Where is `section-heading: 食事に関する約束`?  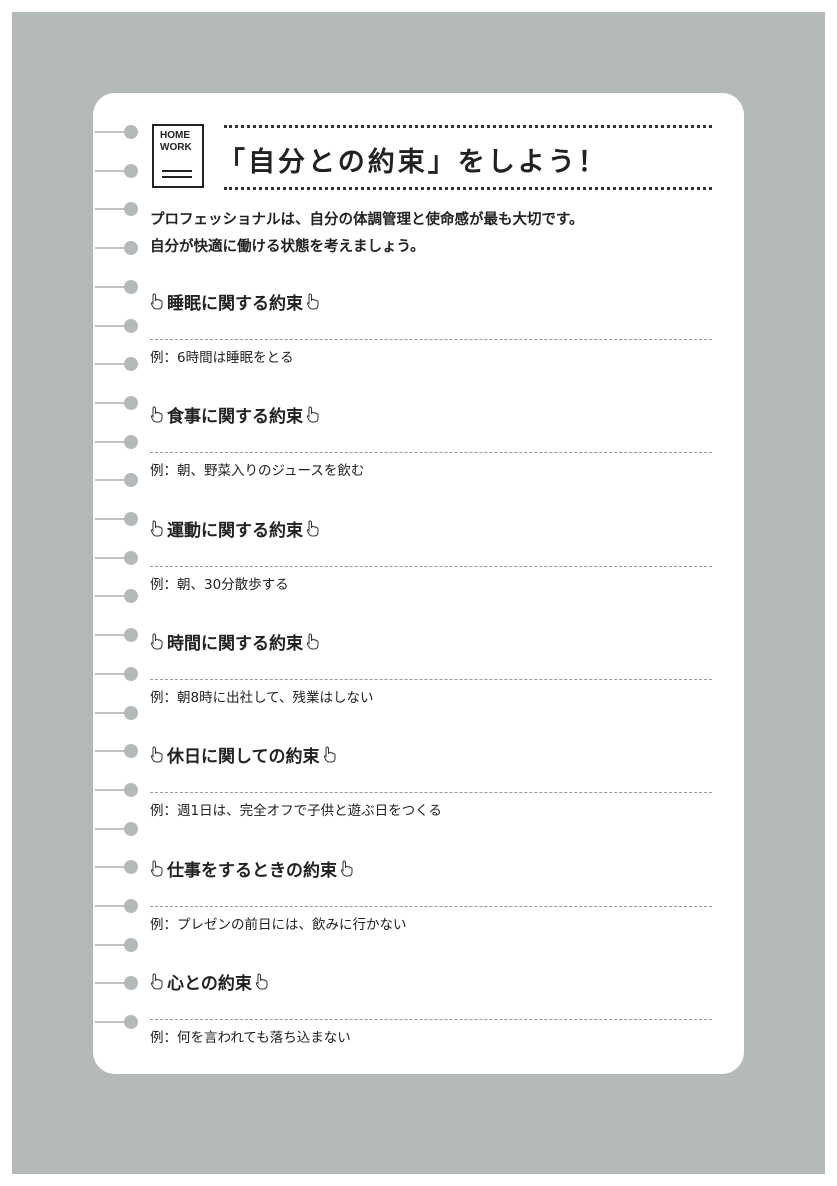 section-heading: 食事に関する約束 is located at coordinates (235, 414).